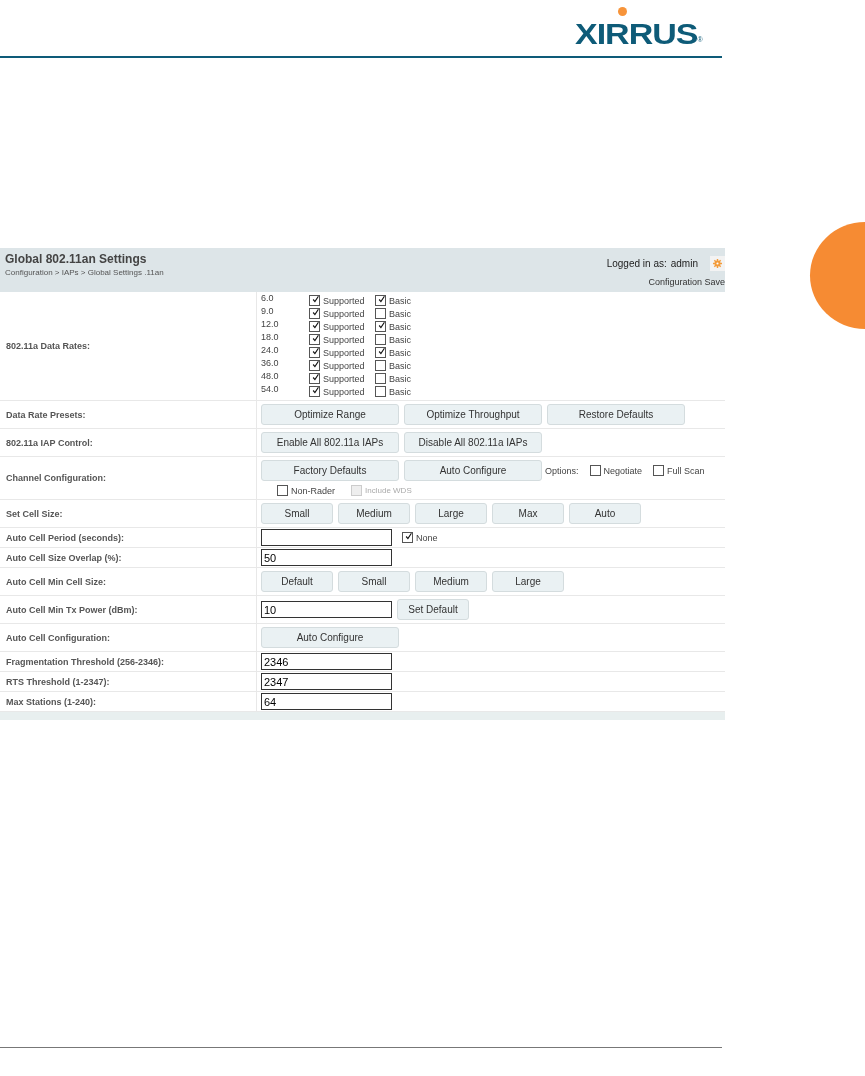 This screenshot has width=865, height=1076. What do you see at coordinates (65, 537) in the screenshot?
I see `field-label: Auto Cell Period (seconds):` at bounding box center [65, 537].